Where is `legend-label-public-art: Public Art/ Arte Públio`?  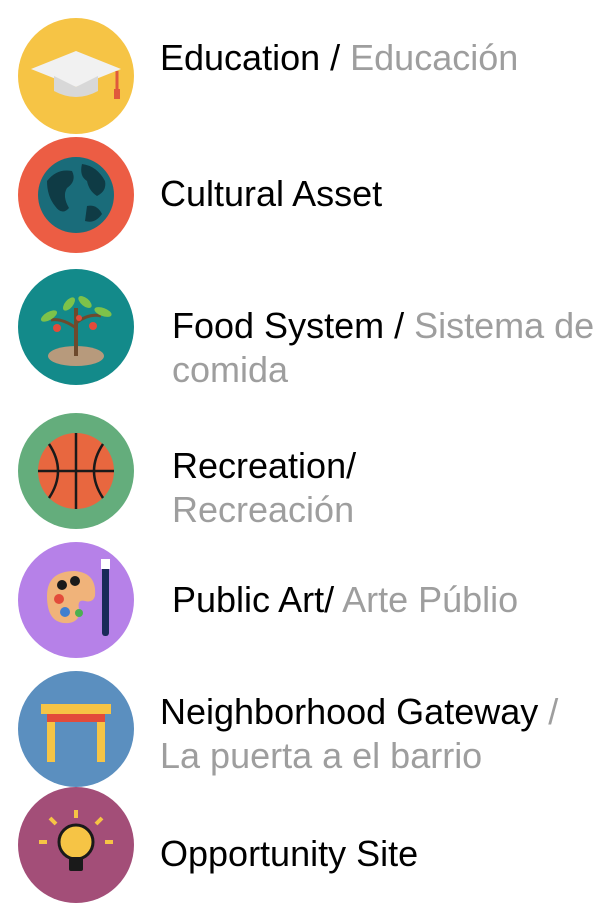 legend-label-public-art: Public Art/ Arte Públio is located at coordinates (386, 600).